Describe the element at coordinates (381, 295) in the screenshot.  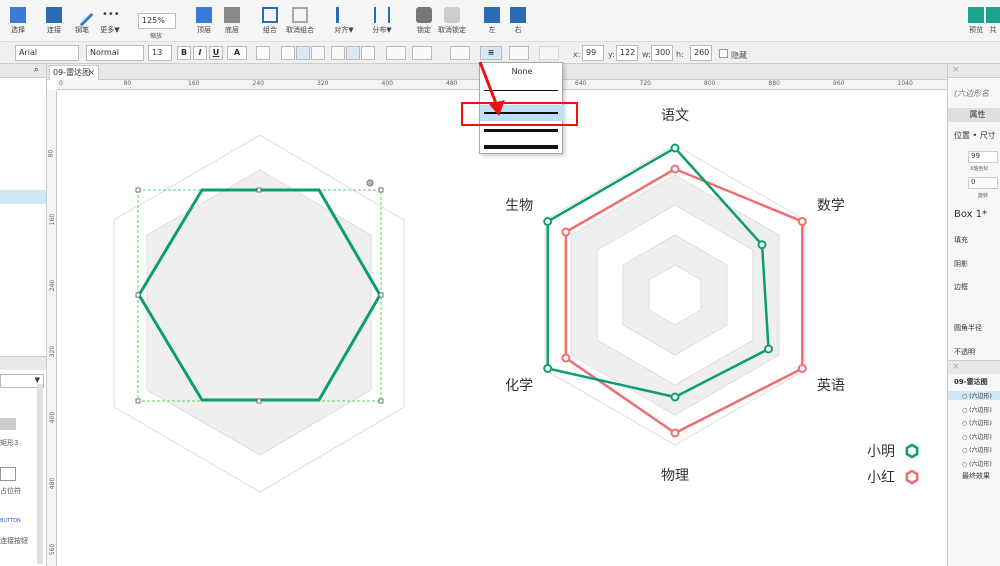
I see `handle-r` at that location.